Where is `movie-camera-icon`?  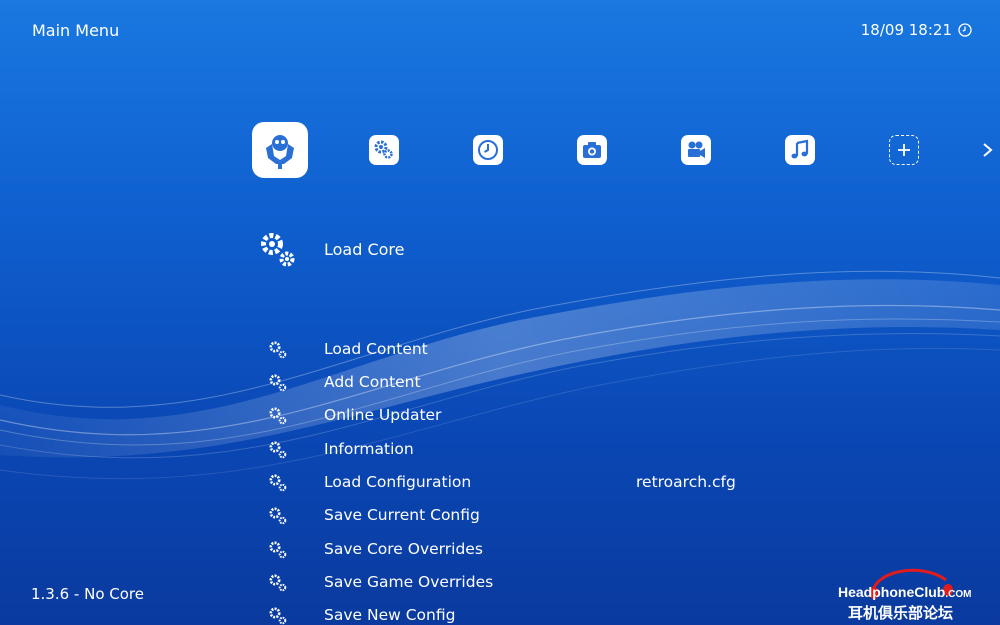 movie-camera-icon is located at coordinates (696, 149).